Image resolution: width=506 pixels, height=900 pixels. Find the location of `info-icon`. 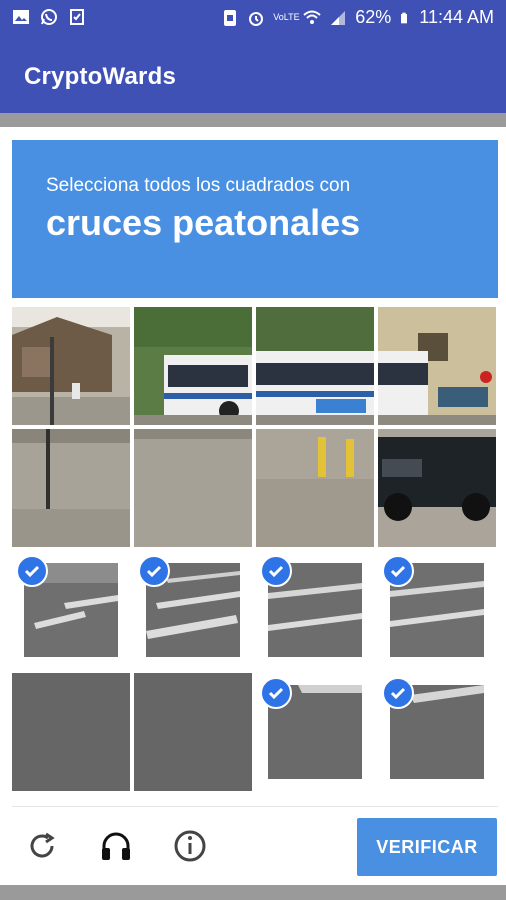

info-icon is located at coordinates (190, 846).